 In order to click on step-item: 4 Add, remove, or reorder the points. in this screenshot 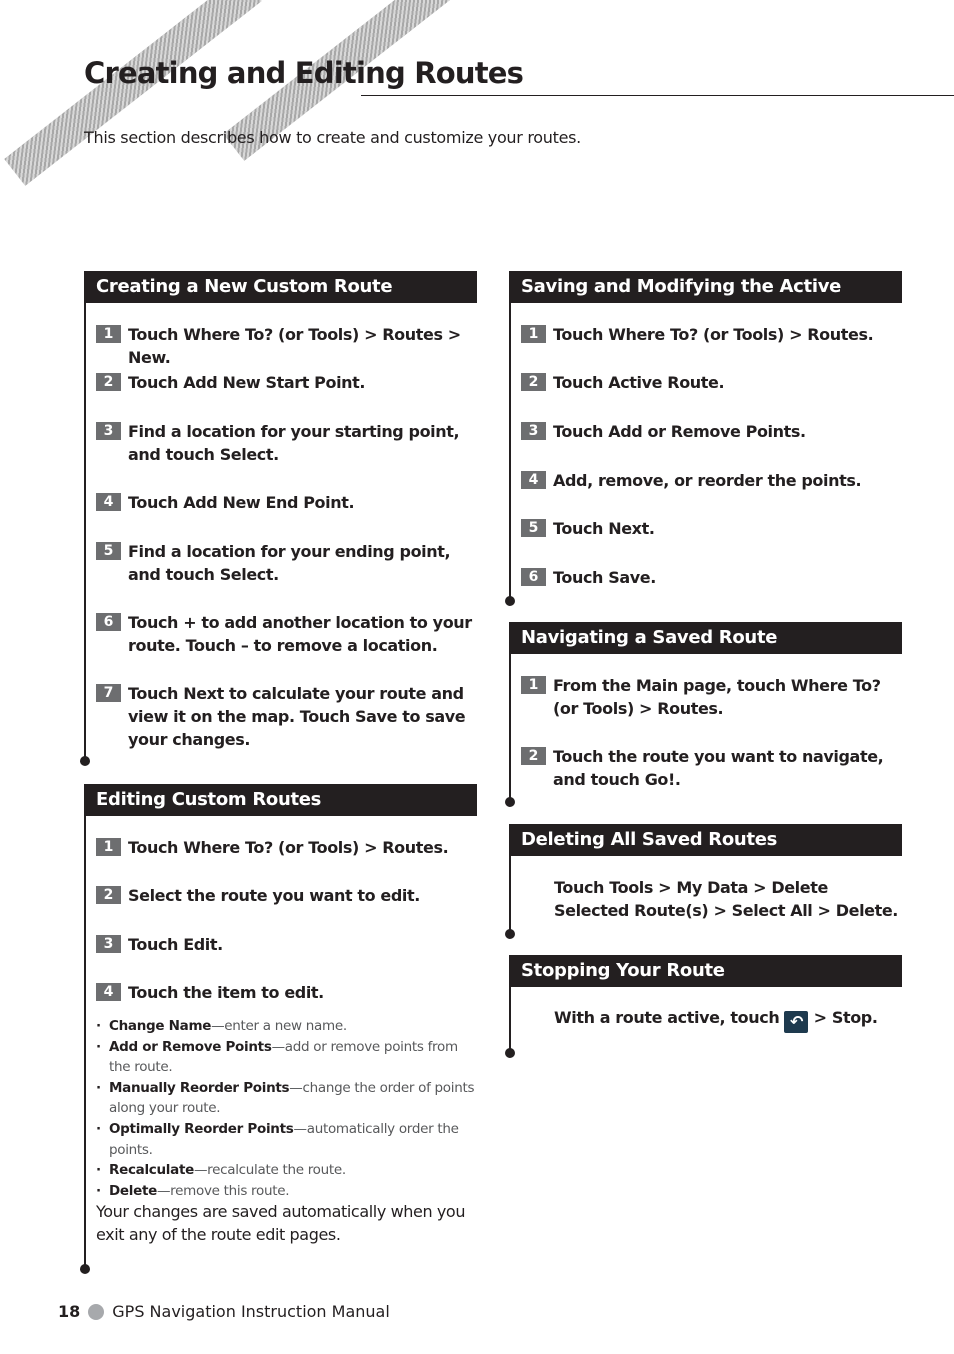, I will do `click(711, 480)`.